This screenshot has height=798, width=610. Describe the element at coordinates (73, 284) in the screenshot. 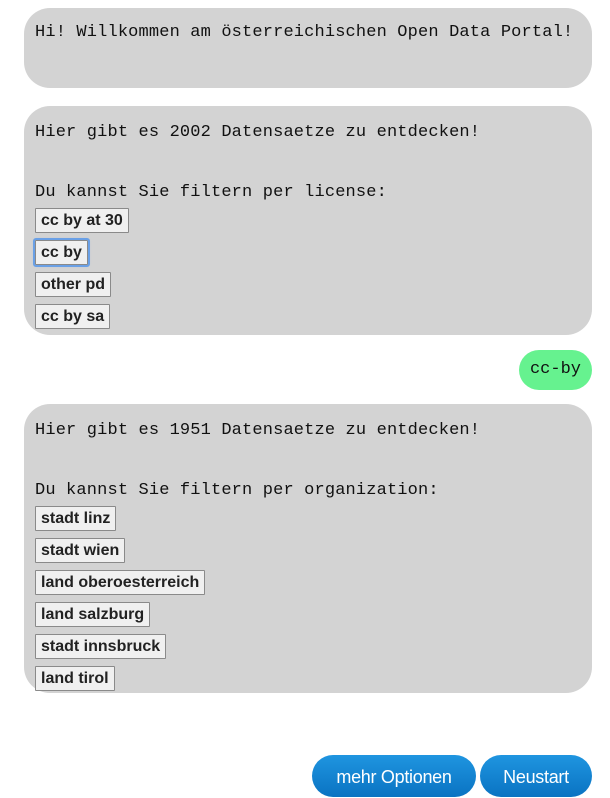

I see `license-option-other-pd: other pd` at that location.